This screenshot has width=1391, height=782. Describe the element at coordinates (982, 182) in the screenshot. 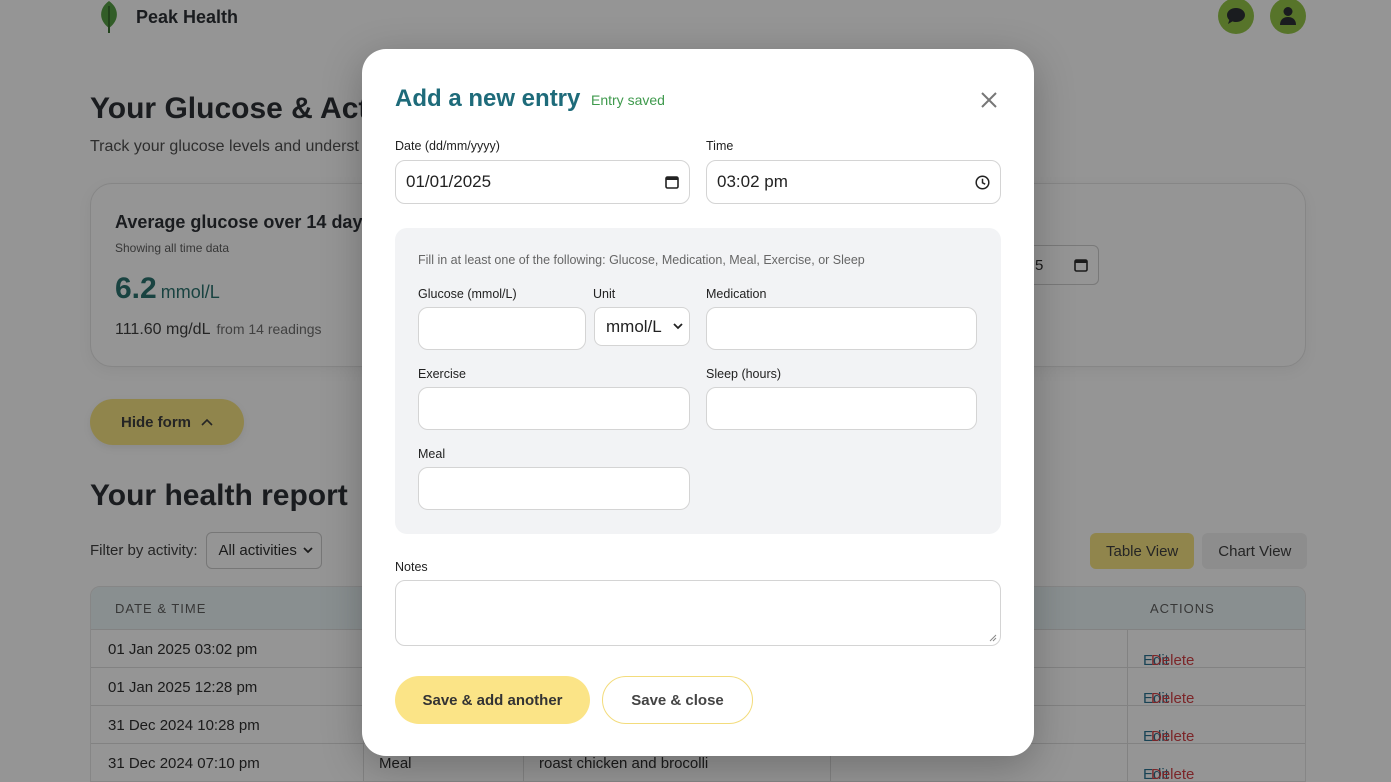

I see `clock-icon` at that location.